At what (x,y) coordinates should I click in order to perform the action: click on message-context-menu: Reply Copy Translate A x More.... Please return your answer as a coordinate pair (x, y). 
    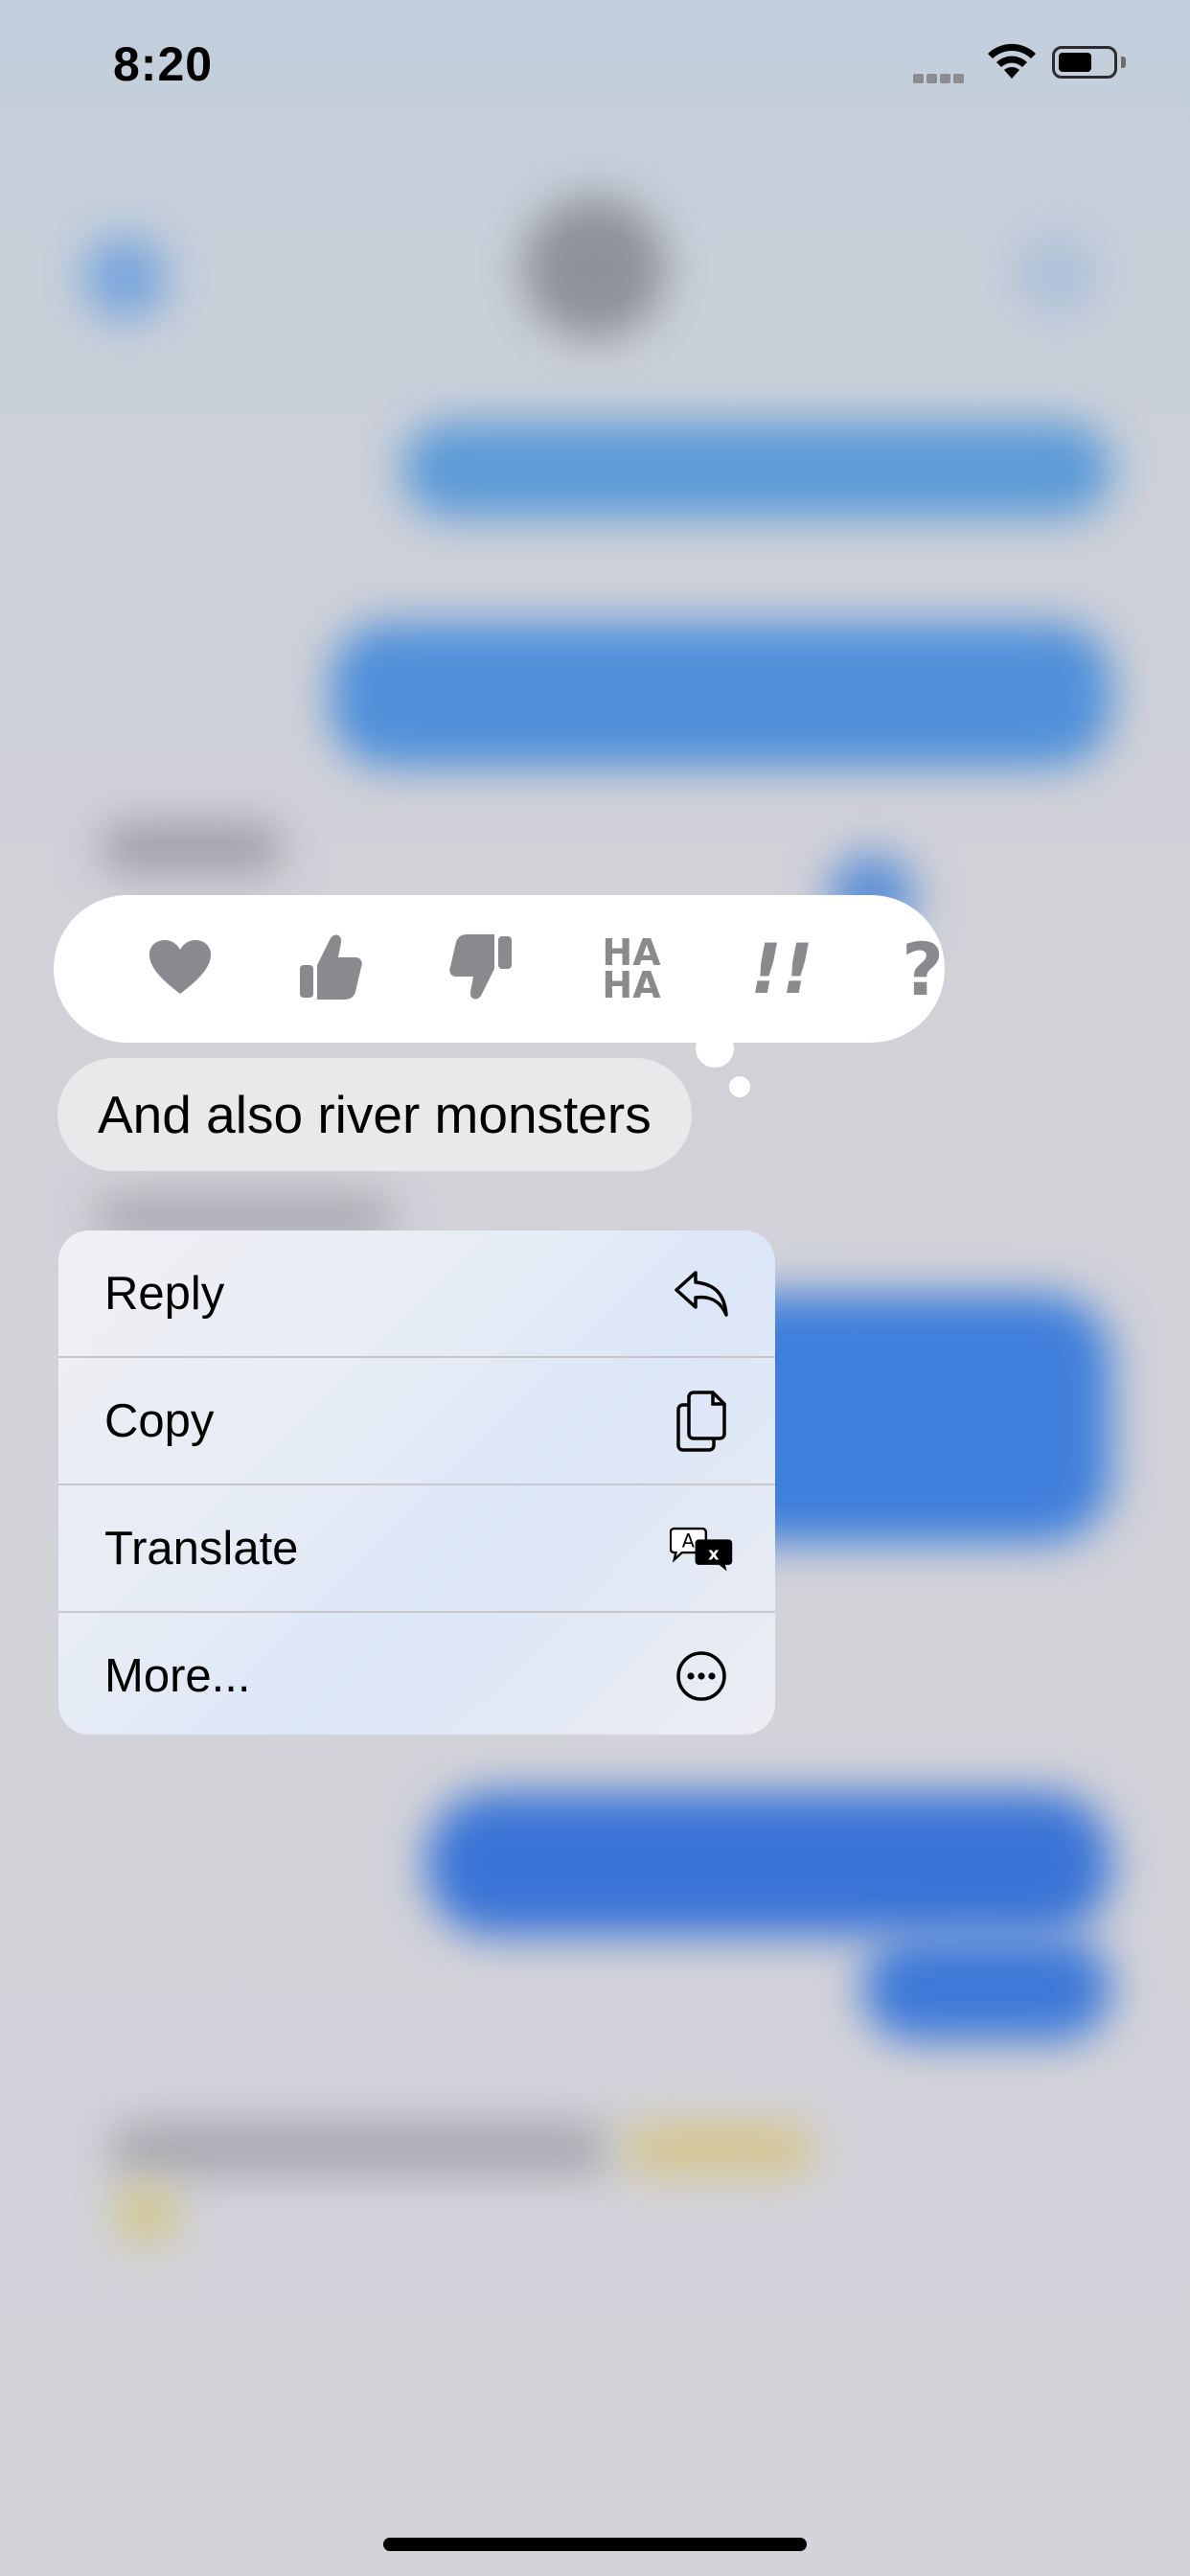
    Looking at the image, I should click on (417, 1483).